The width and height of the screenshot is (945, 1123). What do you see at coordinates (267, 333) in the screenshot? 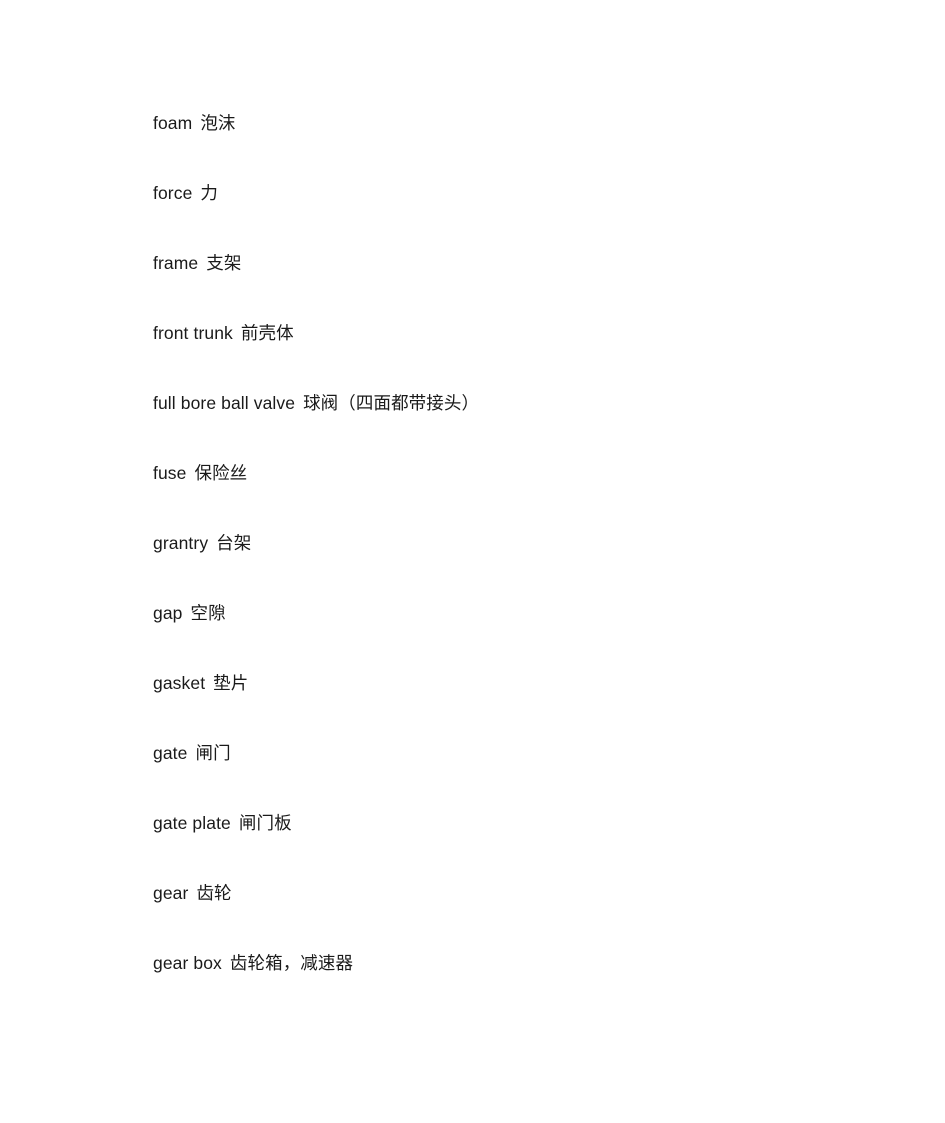
I see `glossary-term-chinese: 前壳体` at bounding box center [267, 333].